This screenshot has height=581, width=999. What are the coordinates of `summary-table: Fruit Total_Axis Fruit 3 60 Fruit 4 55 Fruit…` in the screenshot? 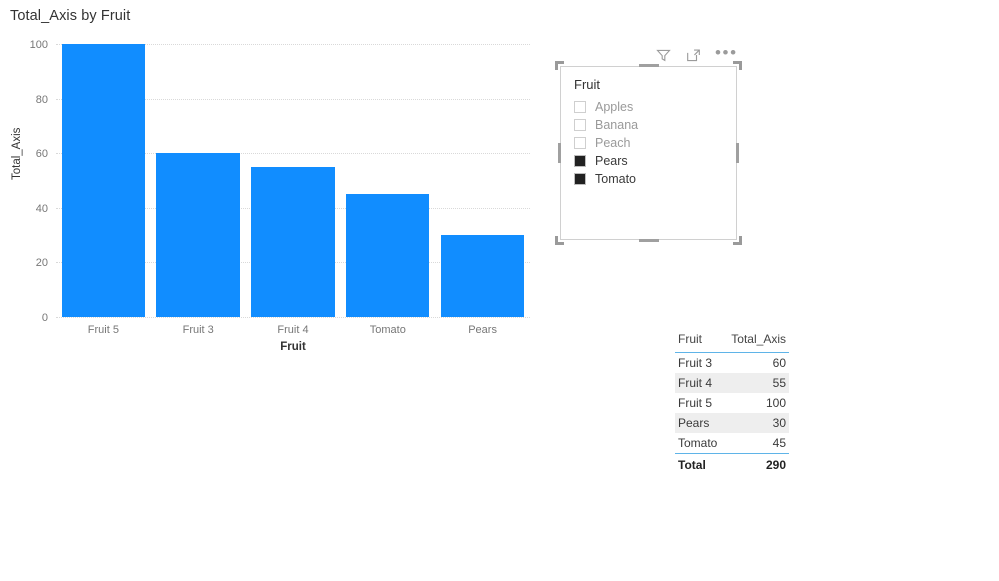 It's located at (732, 402).